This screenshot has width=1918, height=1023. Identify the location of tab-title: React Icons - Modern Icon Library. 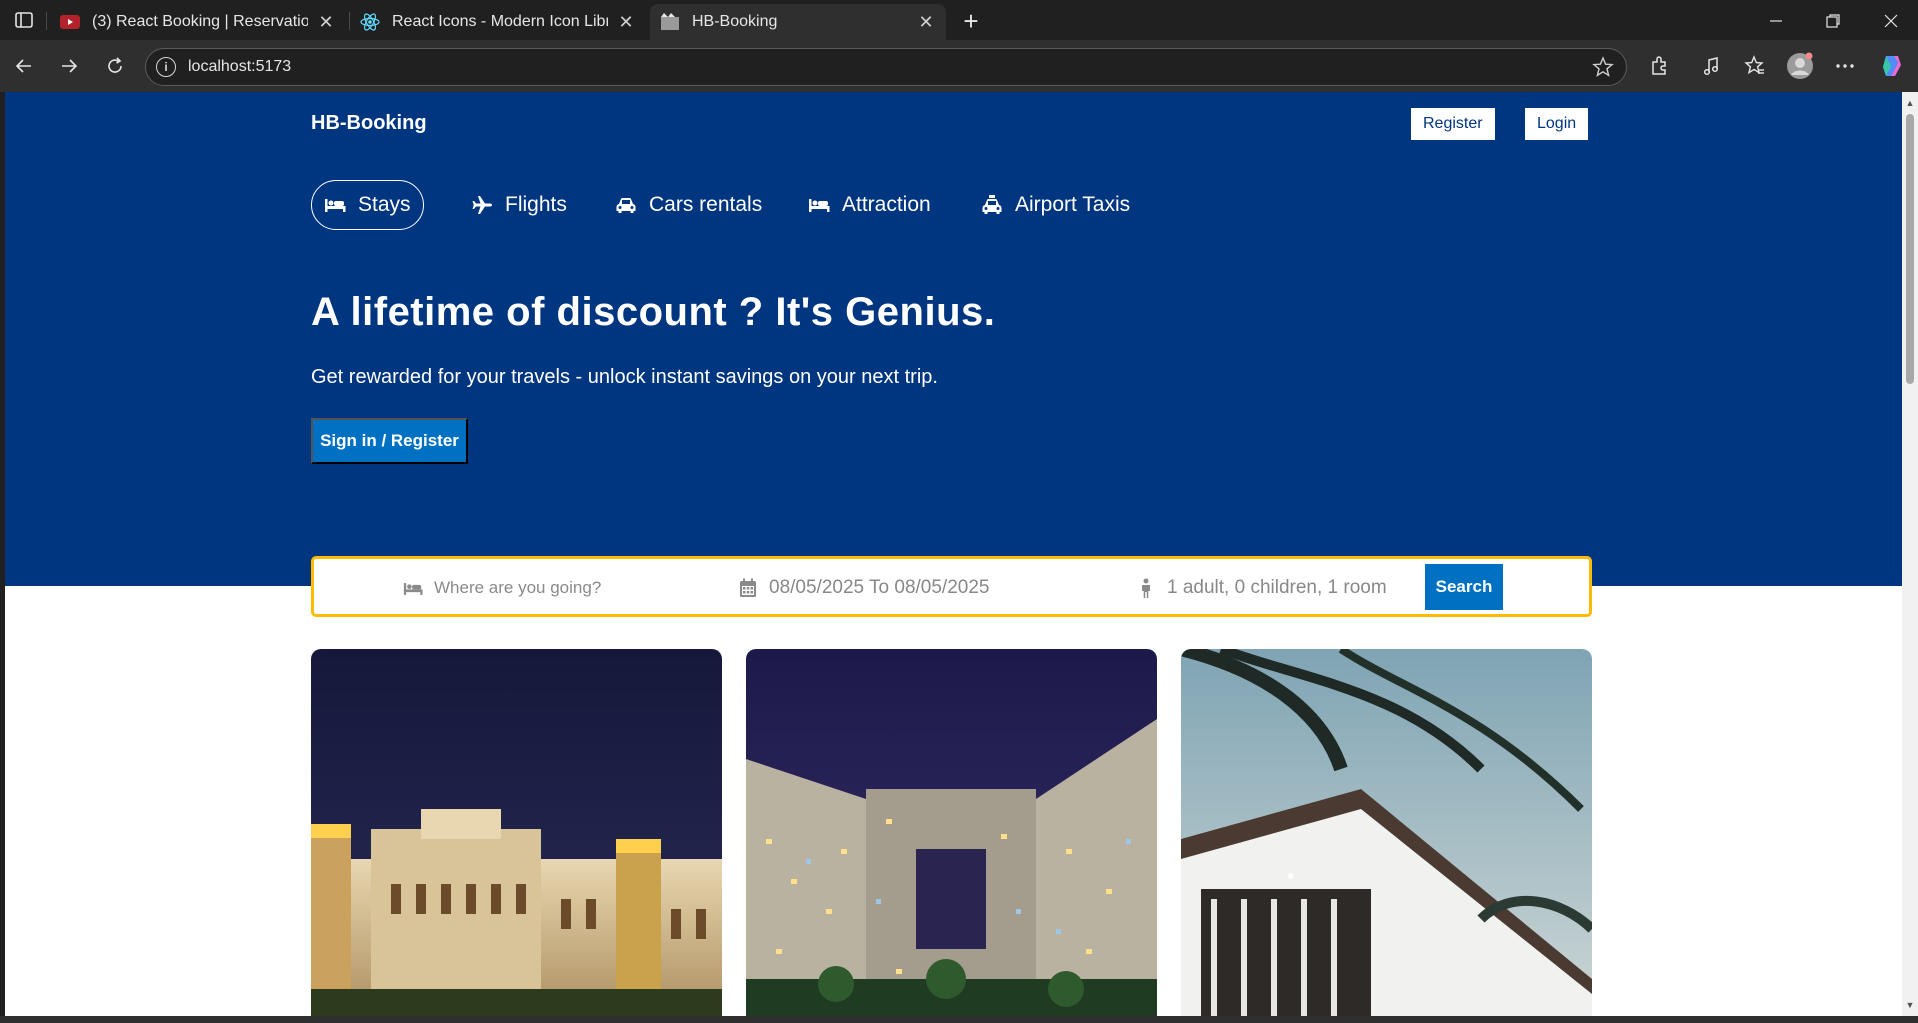
(500, 21).